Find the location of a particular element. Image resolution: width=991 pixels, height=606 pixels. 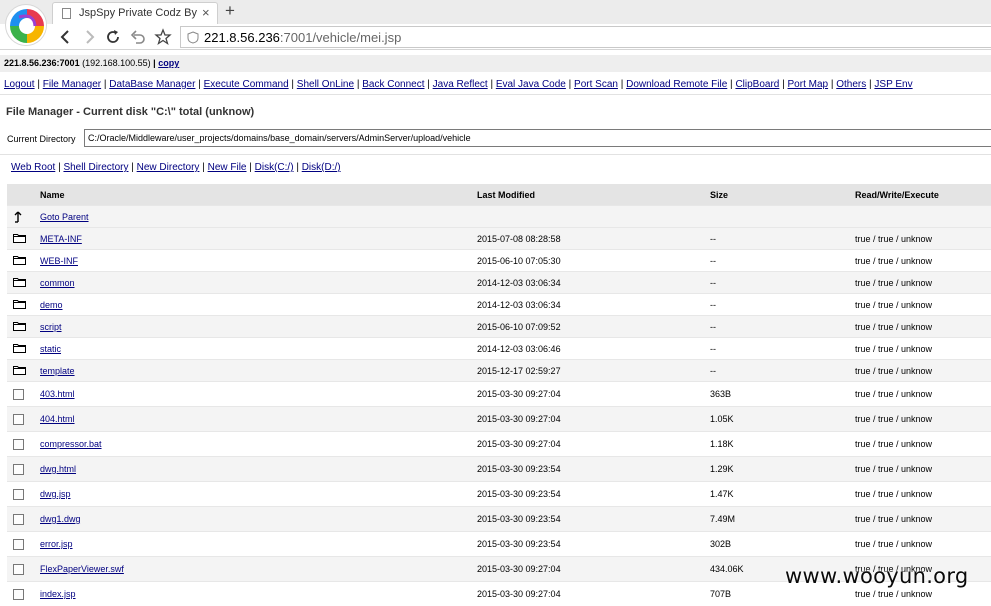

column-header-name: Name is located at coordinates (52, 195).